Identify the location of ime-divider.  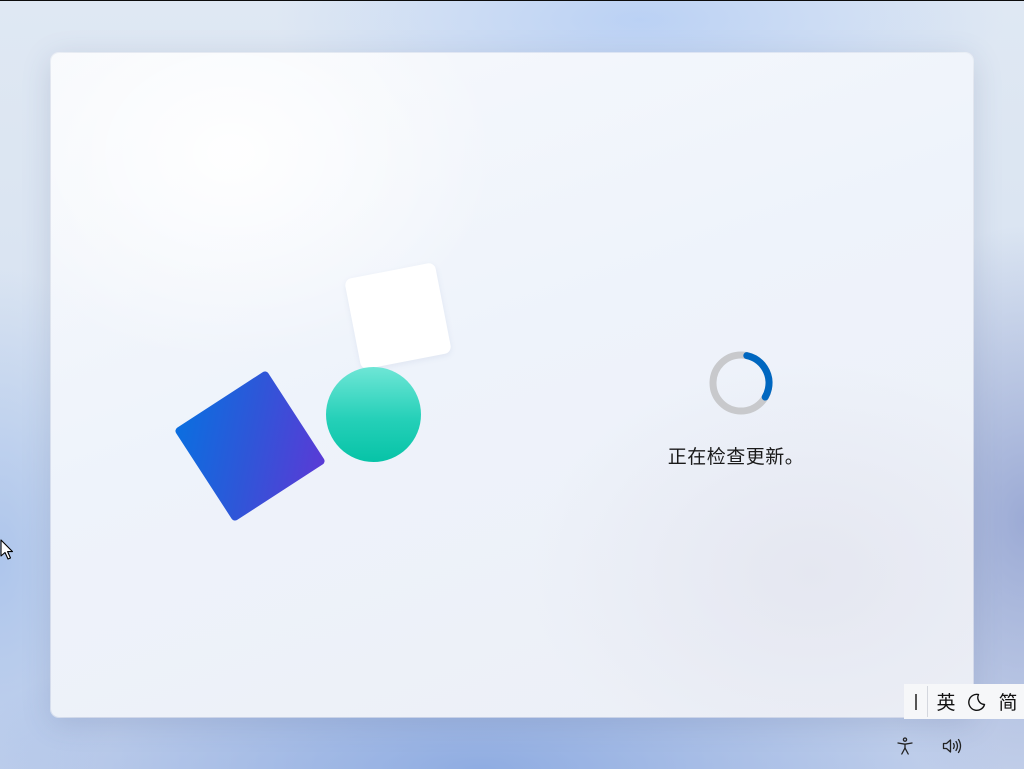
(927, 701).